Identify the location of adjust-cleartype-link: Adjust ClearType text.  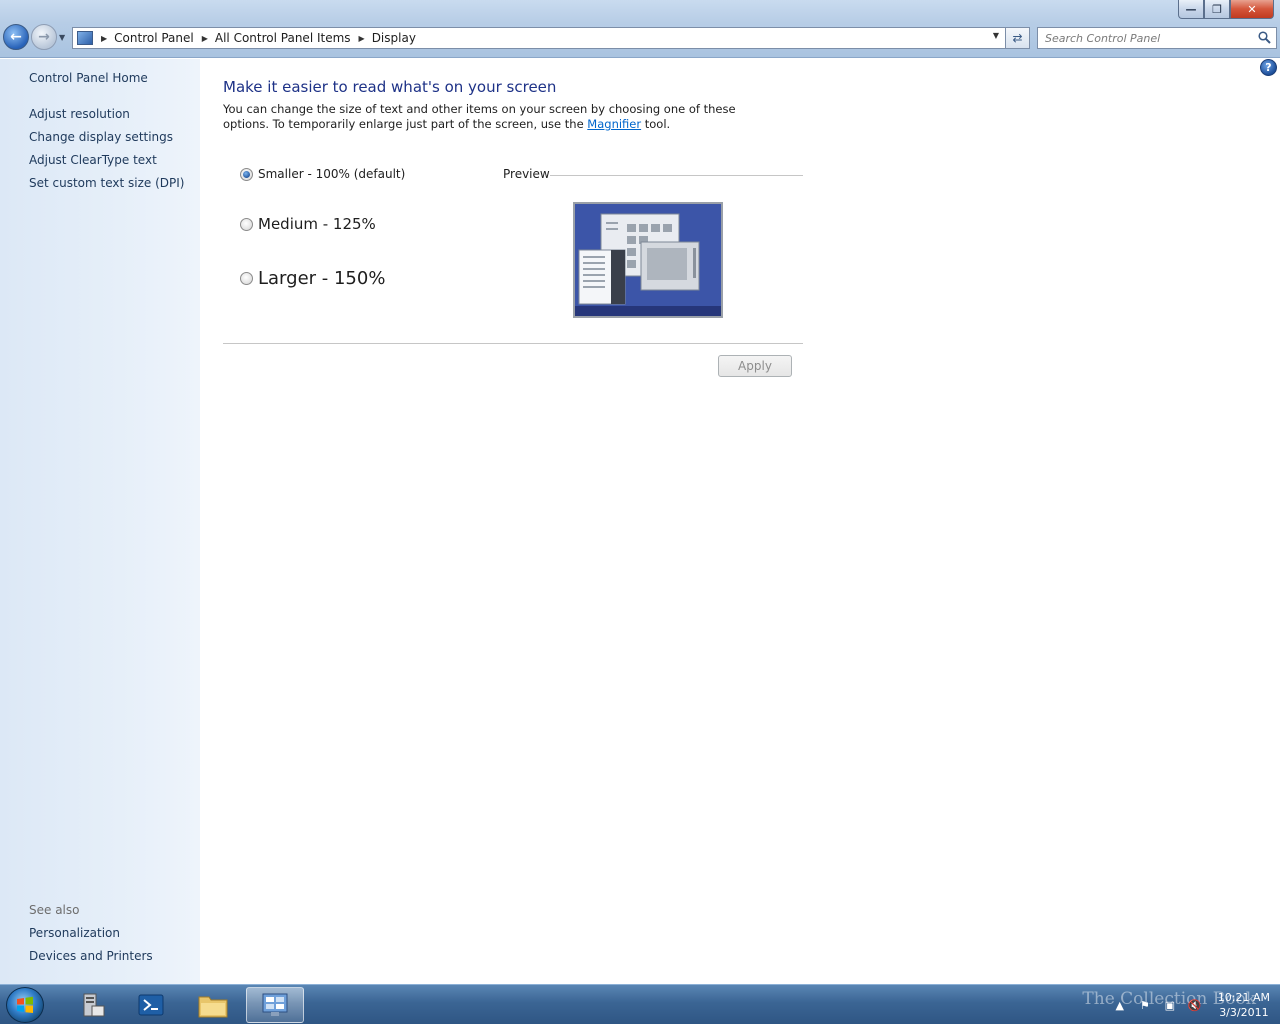
(93, 160).